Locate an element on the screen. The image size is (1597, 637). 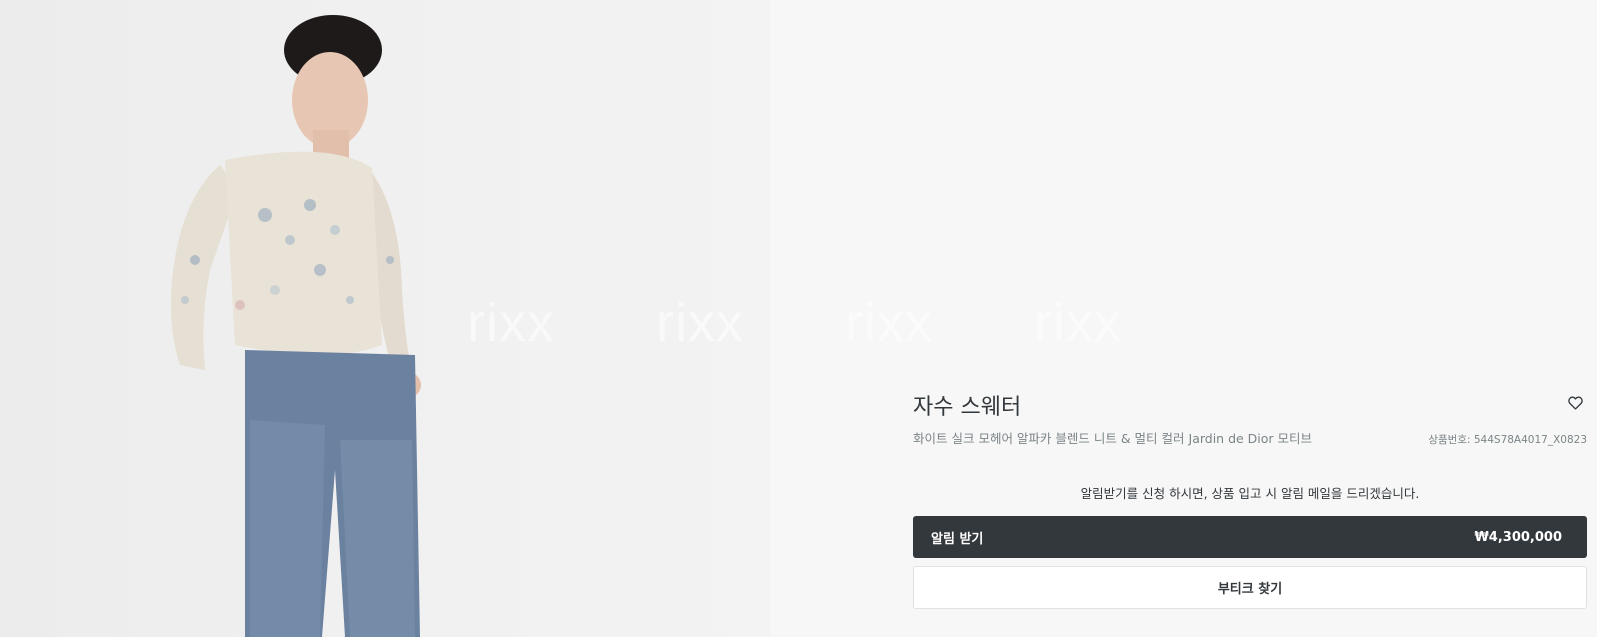
notify-button-label: 알림 받기 is located at coordinates (957, 539).